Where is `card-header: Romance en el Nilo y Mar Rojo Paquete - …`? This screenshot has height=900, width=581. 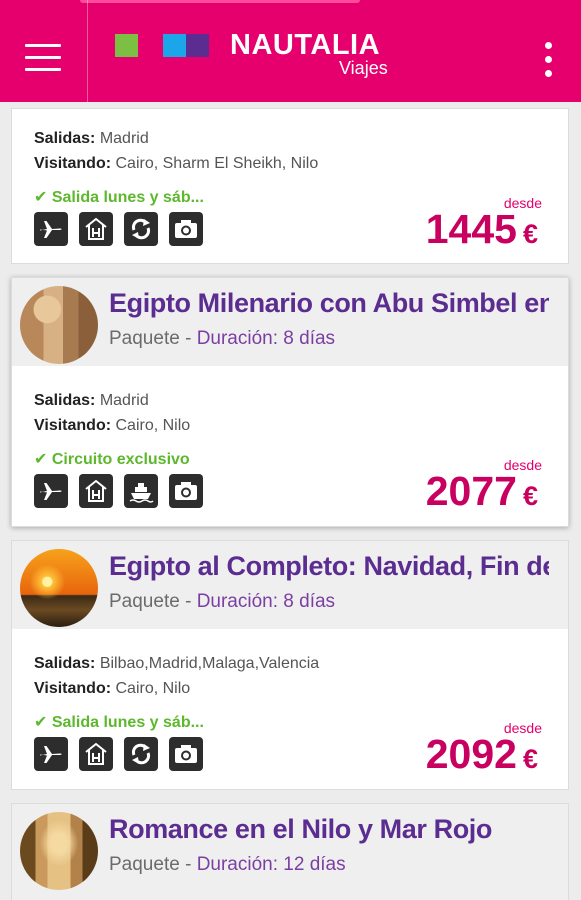
card-header: Romance en el Nilo y Mar Rojo Paquete - … is located at coordinates (290, 852).